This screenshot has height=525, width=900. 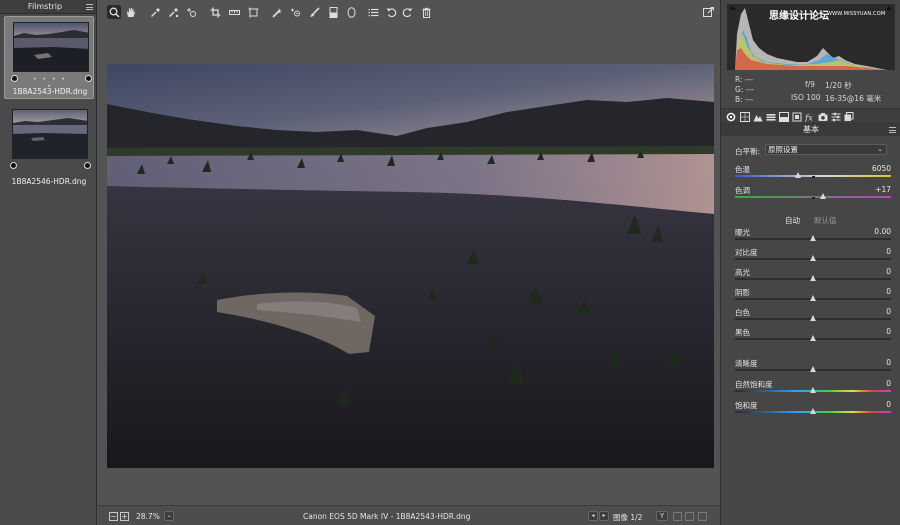 What do you see at coordinates (191, 12) in the screenshot?
I see `target-adjust-icon` at bounding box center [191, 12].